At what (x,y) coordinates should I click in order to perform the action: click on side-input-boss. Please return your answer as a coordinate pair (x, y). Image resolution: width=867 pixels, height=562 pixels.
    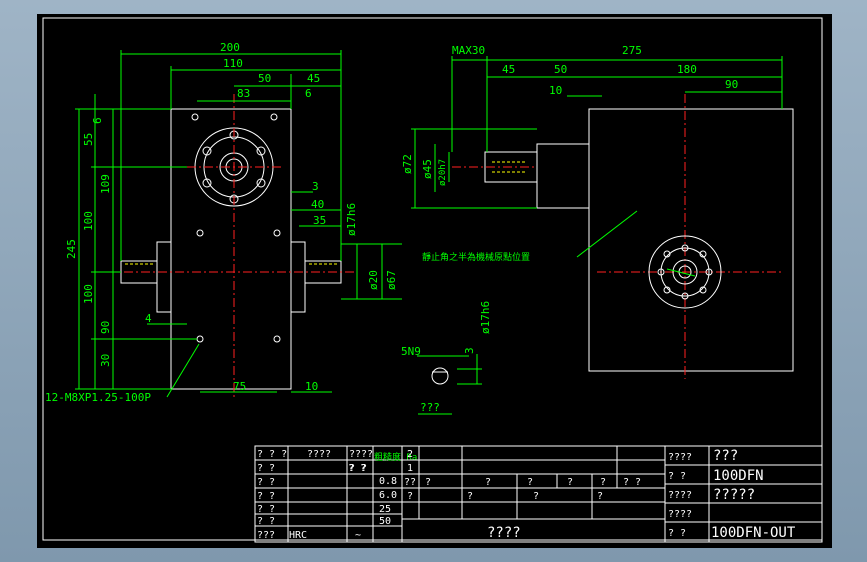
    Looking at the image, I should click on (563, 176).